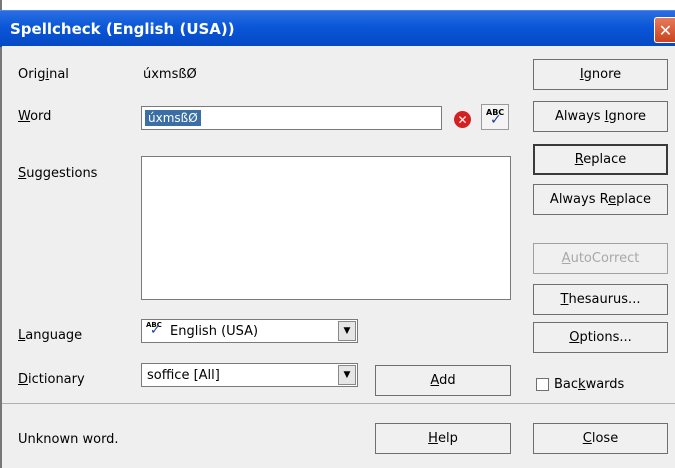  What do you see at coordinates (50, 335) in the screenshot?
I see `language-label: Language` at bounding box center [50, 335].